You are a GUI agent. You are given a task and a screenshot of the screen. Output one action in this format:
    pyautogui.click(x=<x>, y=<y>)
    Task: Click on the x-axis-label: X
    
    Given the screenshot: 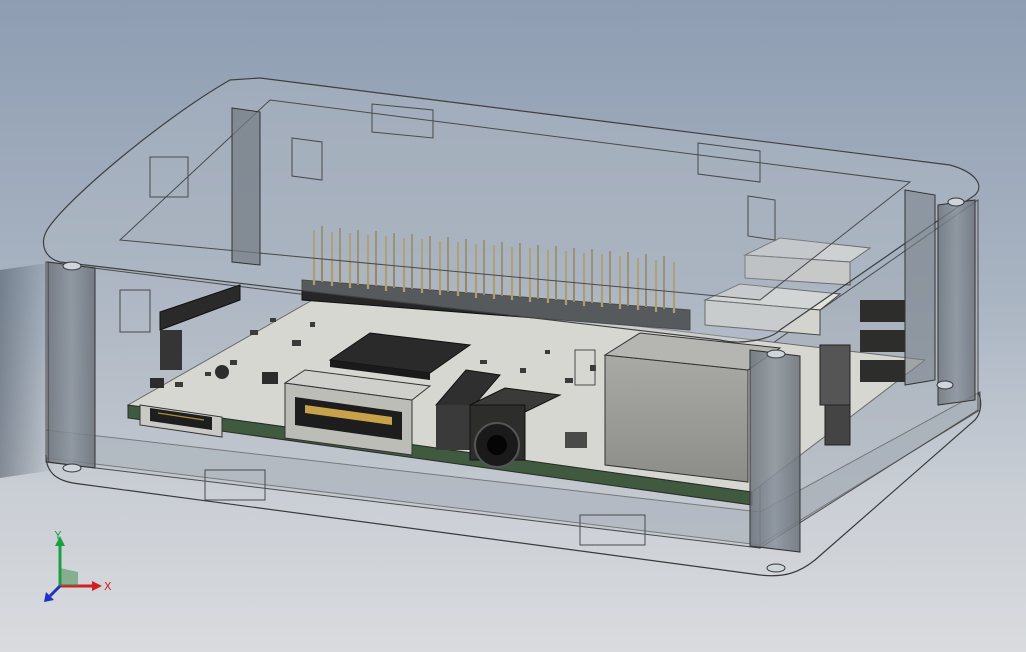 What is the action you would take?
    pyautogui.click(x=108, y=586)
    